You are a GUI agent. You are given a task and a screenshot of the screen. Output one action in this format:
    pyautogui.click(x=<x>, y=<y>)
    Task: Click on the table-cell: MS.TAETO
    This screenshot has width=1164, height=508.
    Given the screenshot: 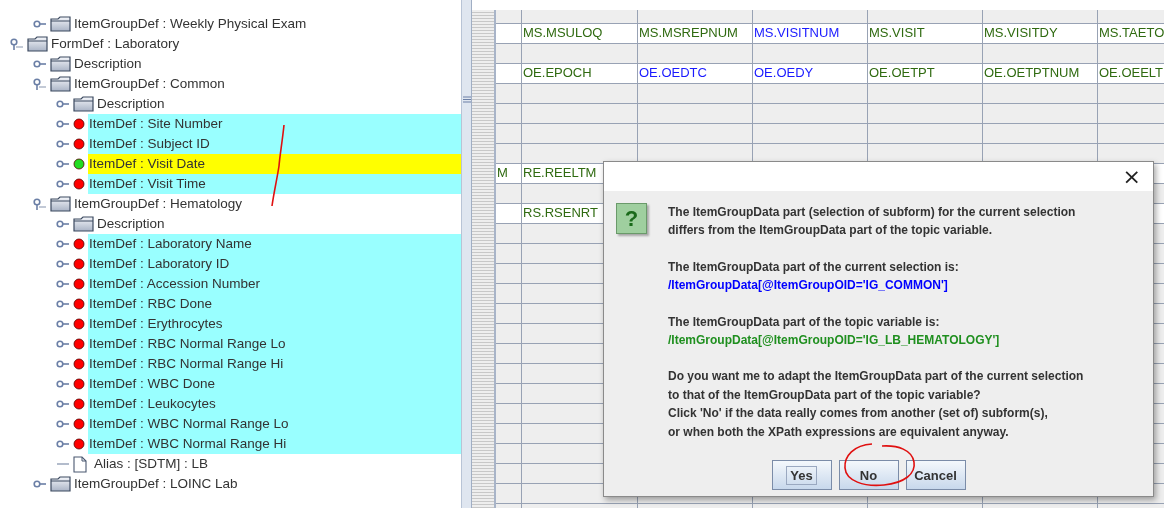 What is the action you would take?
    pyautogui.click(x=1131, y=33)
    